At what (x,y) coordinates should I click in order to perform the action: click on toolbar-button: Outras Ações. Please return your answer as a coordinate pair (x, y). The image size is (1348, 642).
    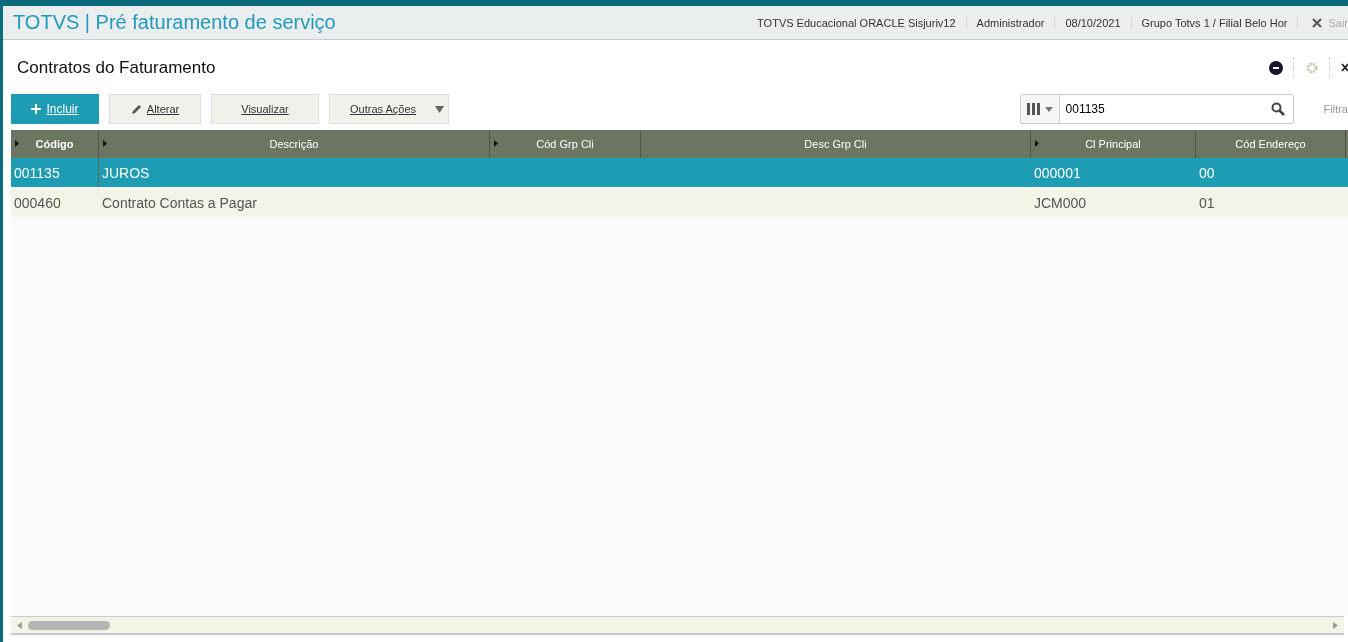
    Looking at the image, I should click on (389, 109).